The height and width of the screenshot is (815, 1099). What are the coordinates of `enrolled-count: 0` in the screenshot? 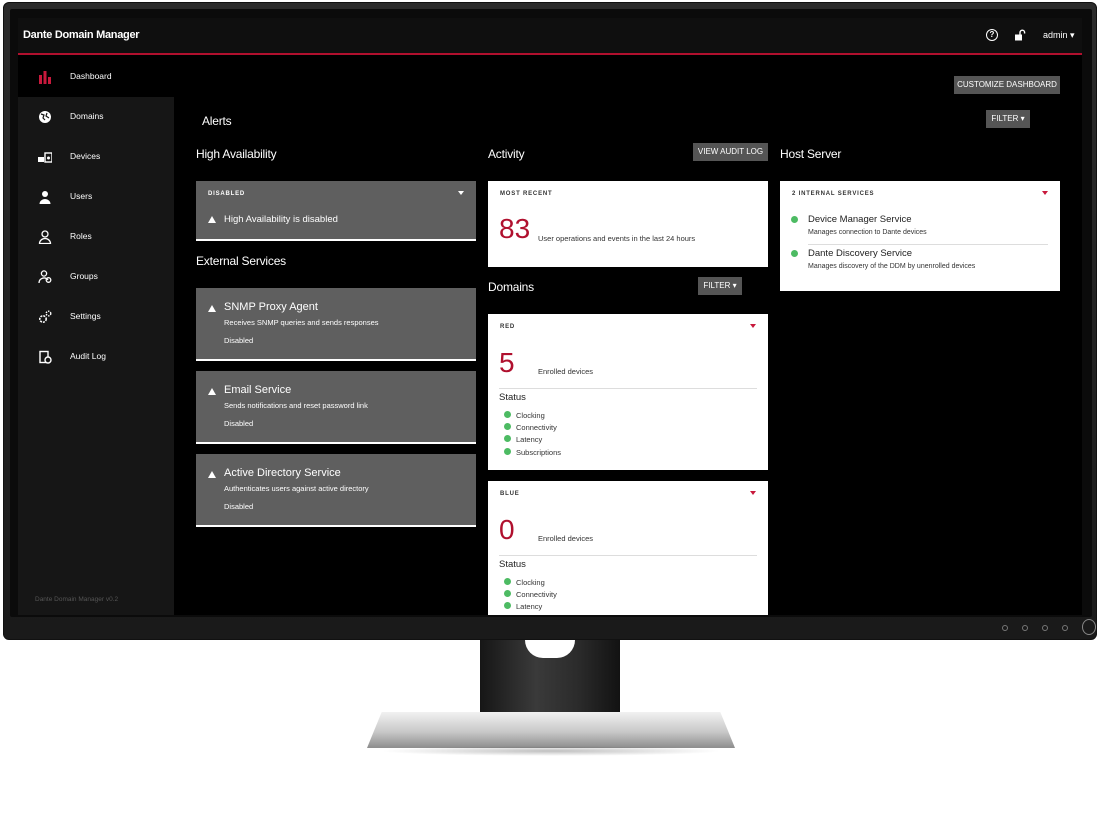 It's located at (507, 529).